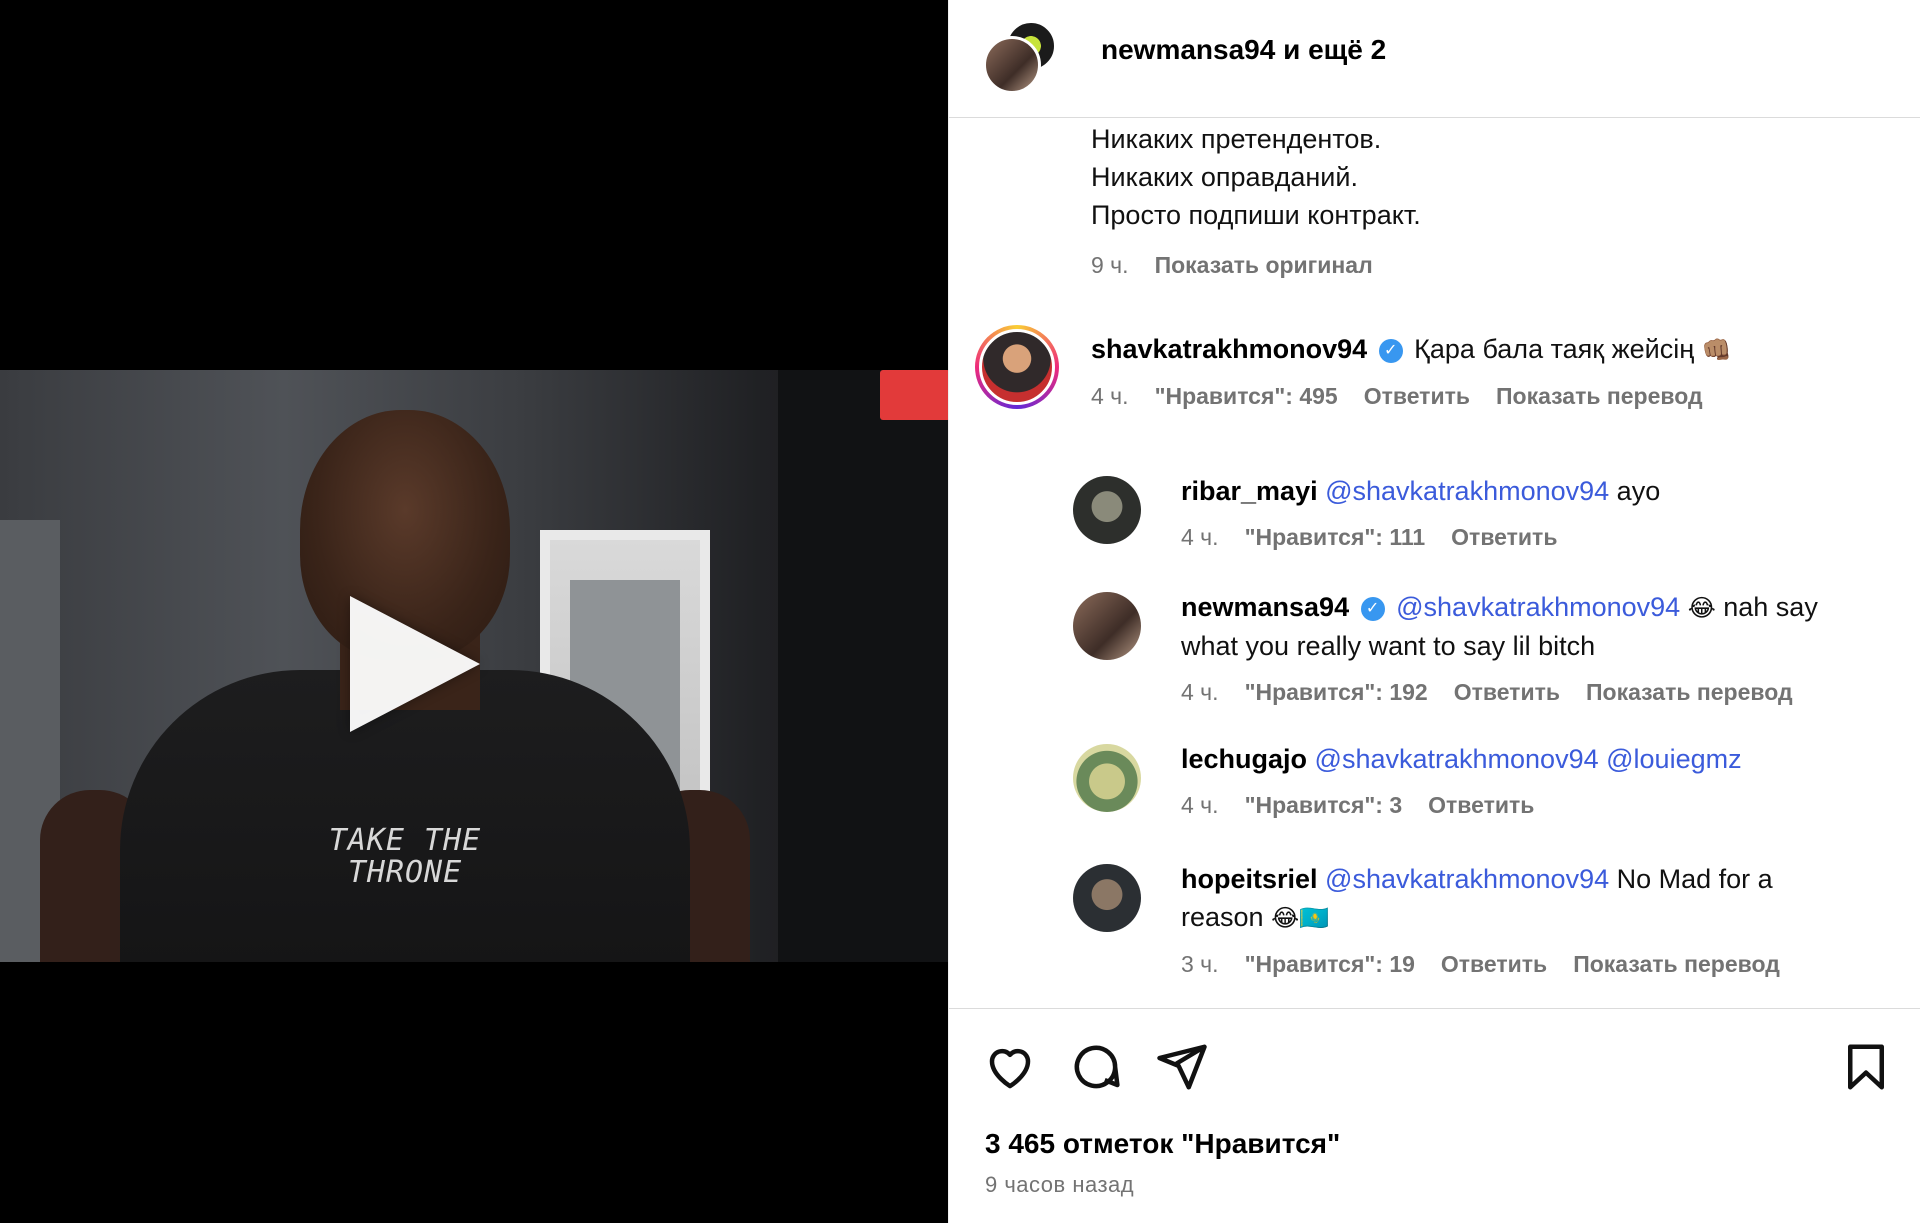 Image resolution: width=1920 pixels, height=1223 pixels. Describe the element at coordinates (1182, 1067) in the screenshot. I see `paper-plane-icon` at that location.